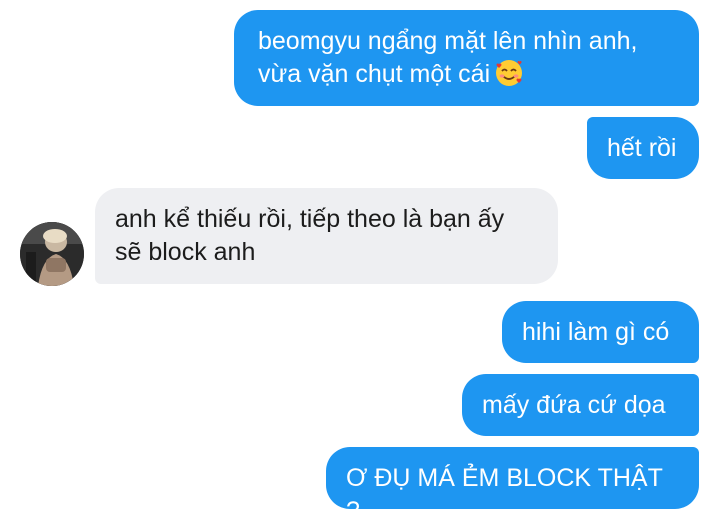 The image size is (720, 520). Describe the element at coordinates (504, 492) in the screenshot. I see `message-text: Ơ ĐỤ MÁ ẺM BLOCK THẬT ?` at that location.